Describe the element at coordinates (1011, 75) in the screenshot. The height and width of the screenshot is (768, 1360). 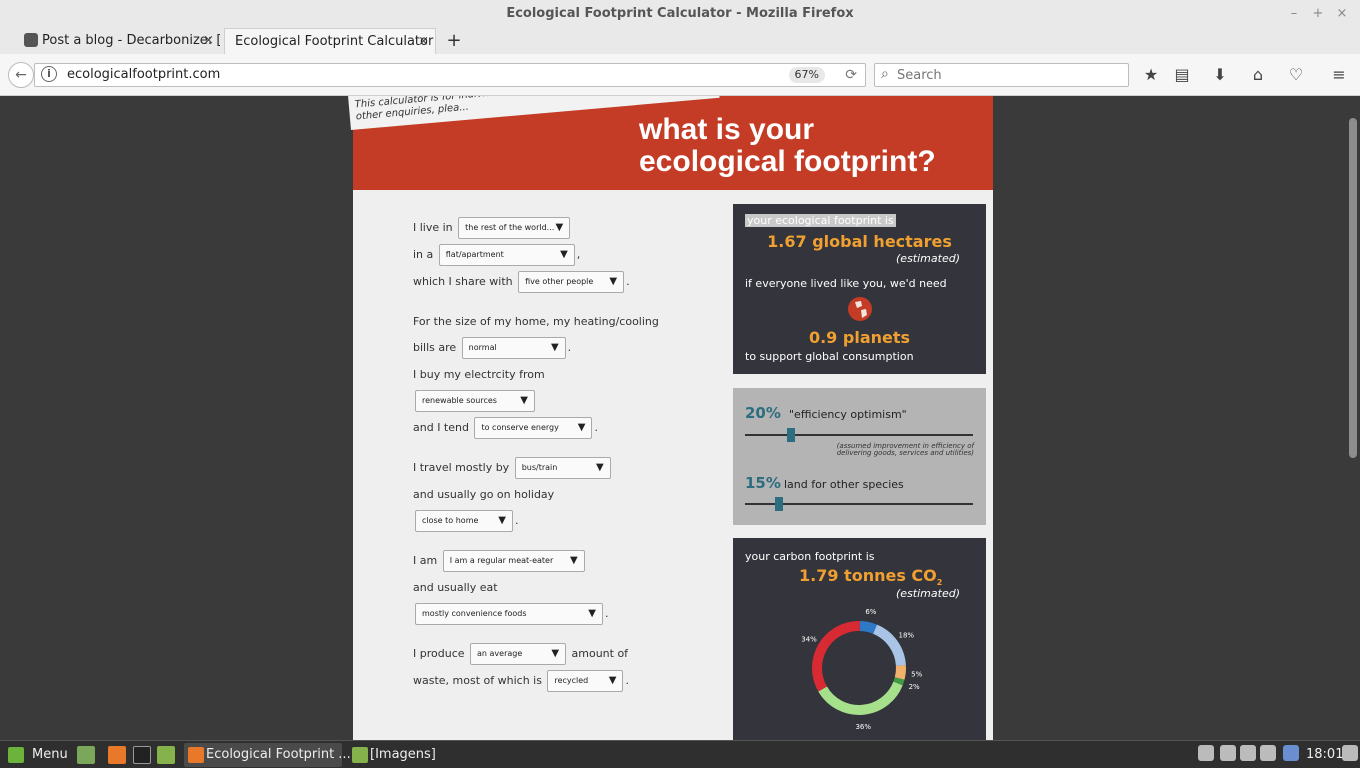
I see `search-input` at that location.